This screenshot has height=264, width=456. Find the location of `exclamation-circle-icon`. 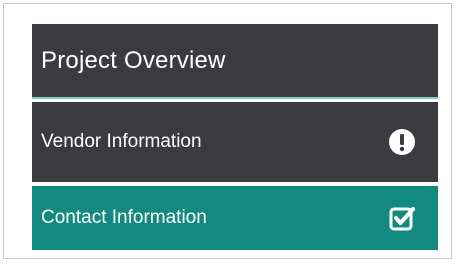

exclamation-circle-icon is located at coordinates (402, 142).